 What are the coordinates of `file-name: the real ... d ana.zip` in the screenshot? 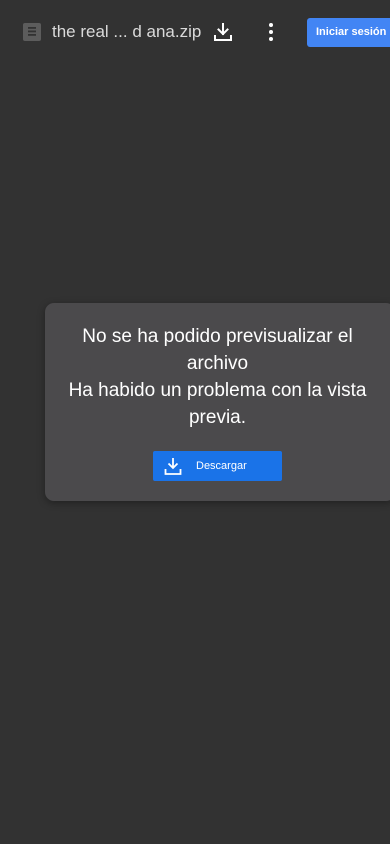 It's located at (127, 31).